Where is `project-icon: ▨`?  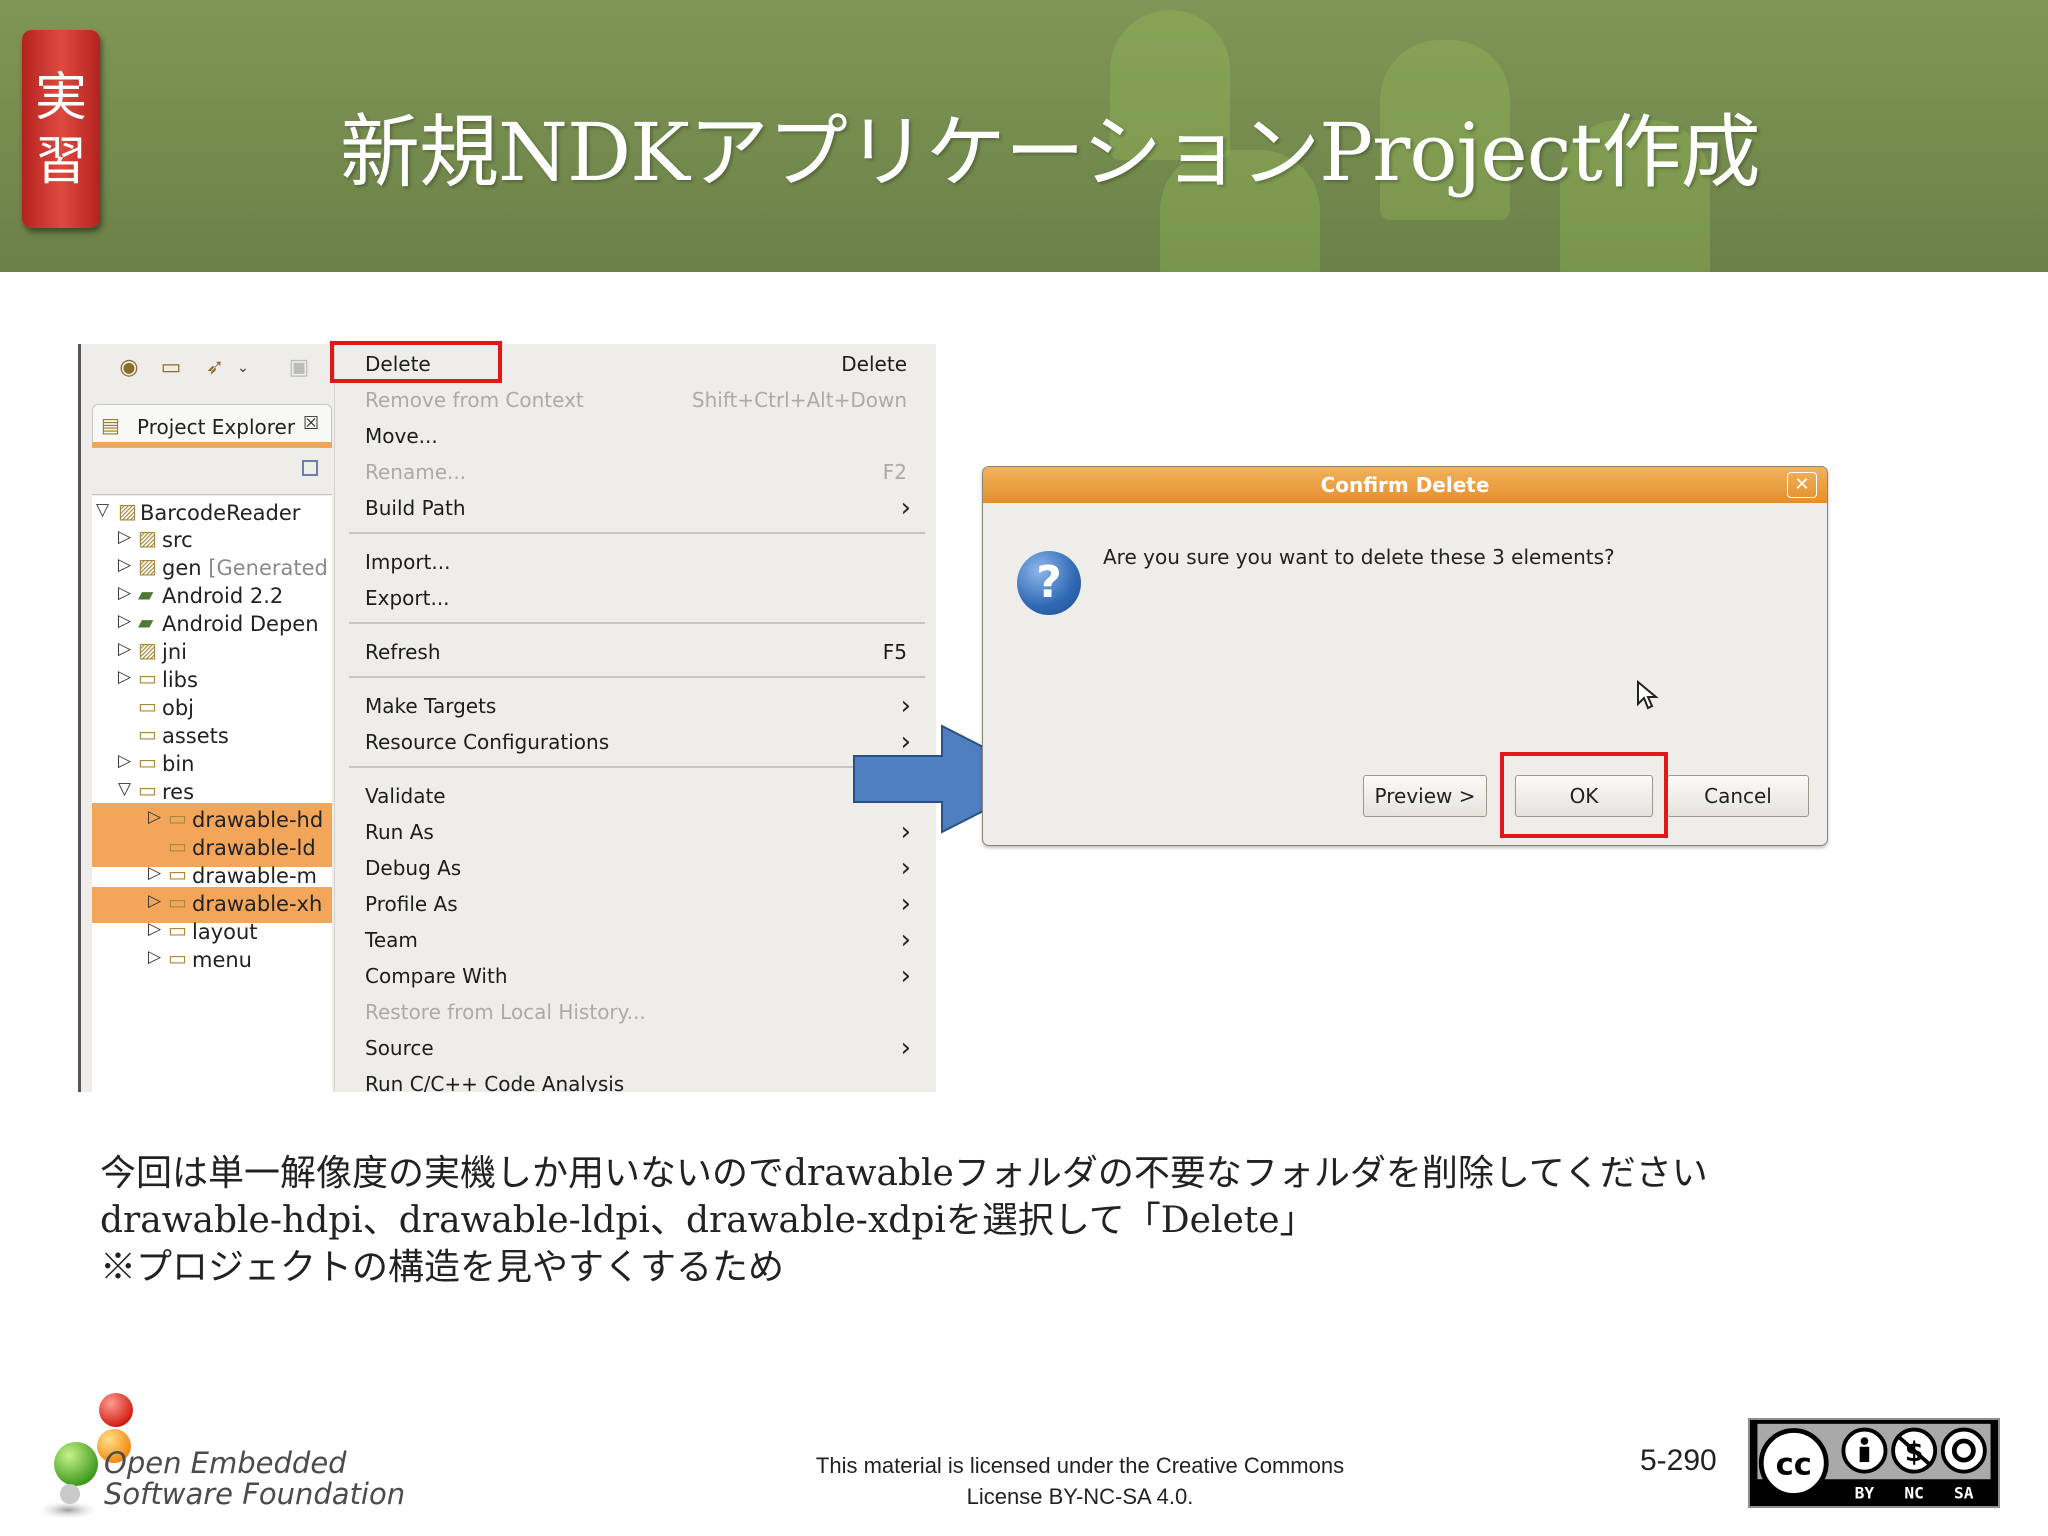
project-icon: ▨ is located at coordinates (127, 511).